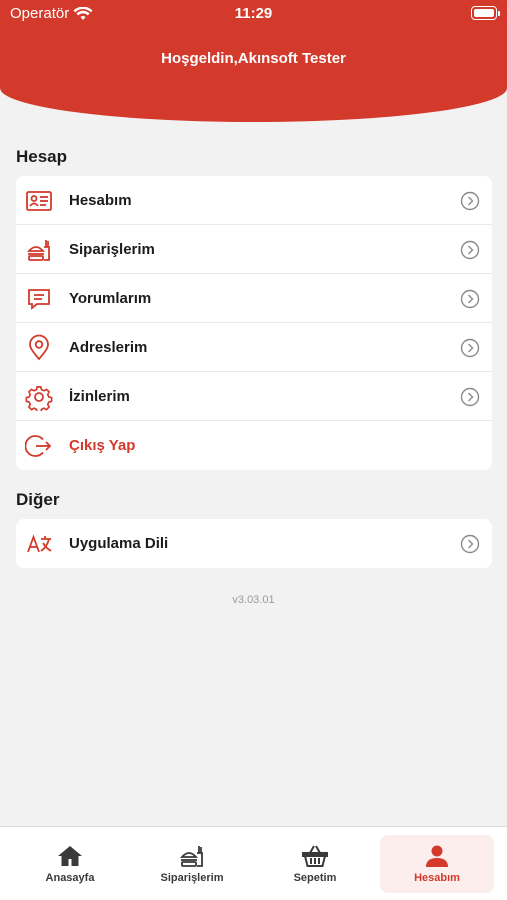  I want to click on header: Operatör 11:29 Hoşgeldin,Akınsoft Tester, so click(253, 61).